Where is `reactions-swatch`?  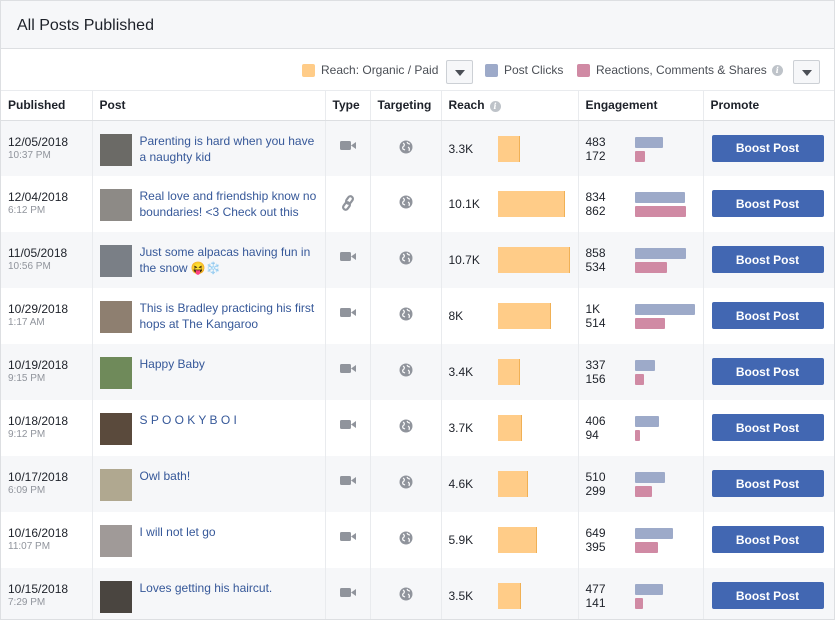
reactions-swatch is located at coordinates (583, 70).